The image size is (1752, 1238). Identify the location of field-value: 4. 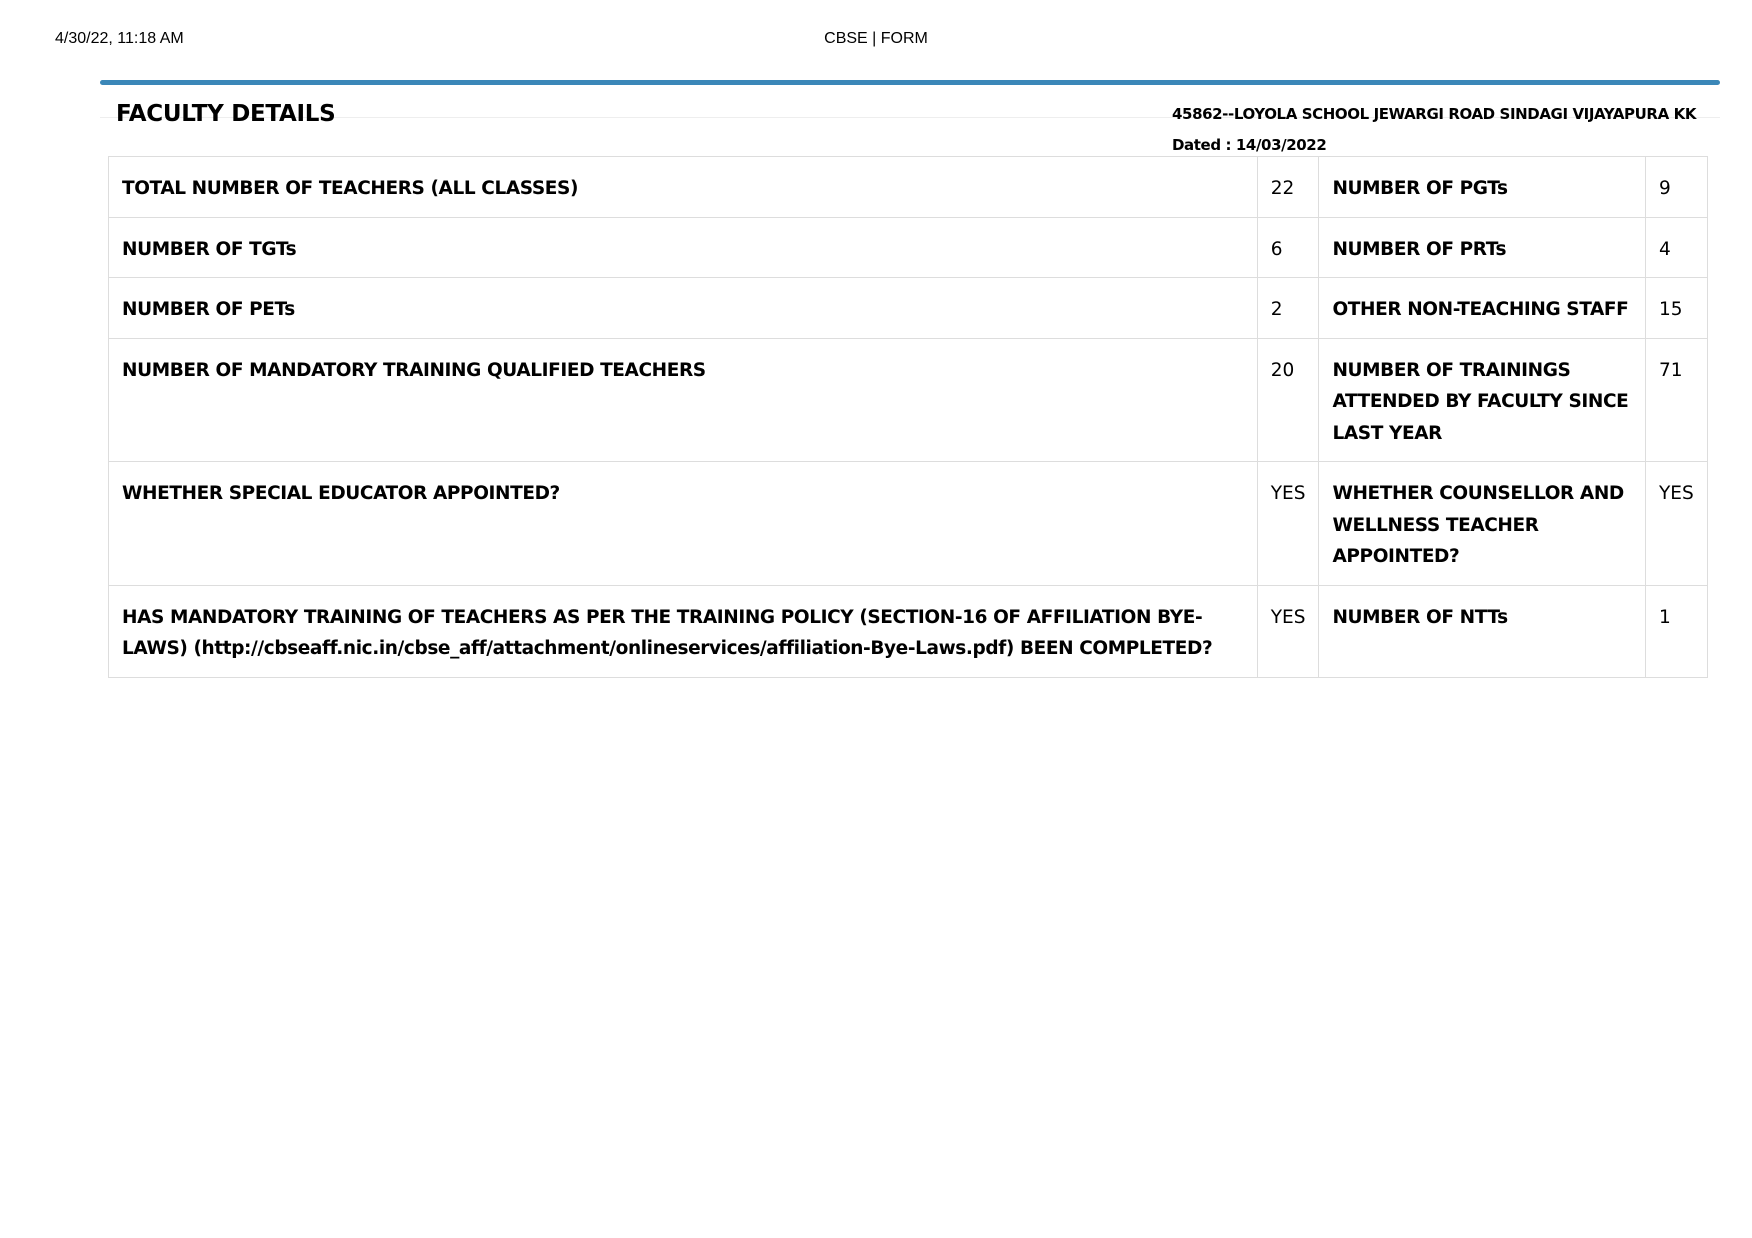
(1676, 247).